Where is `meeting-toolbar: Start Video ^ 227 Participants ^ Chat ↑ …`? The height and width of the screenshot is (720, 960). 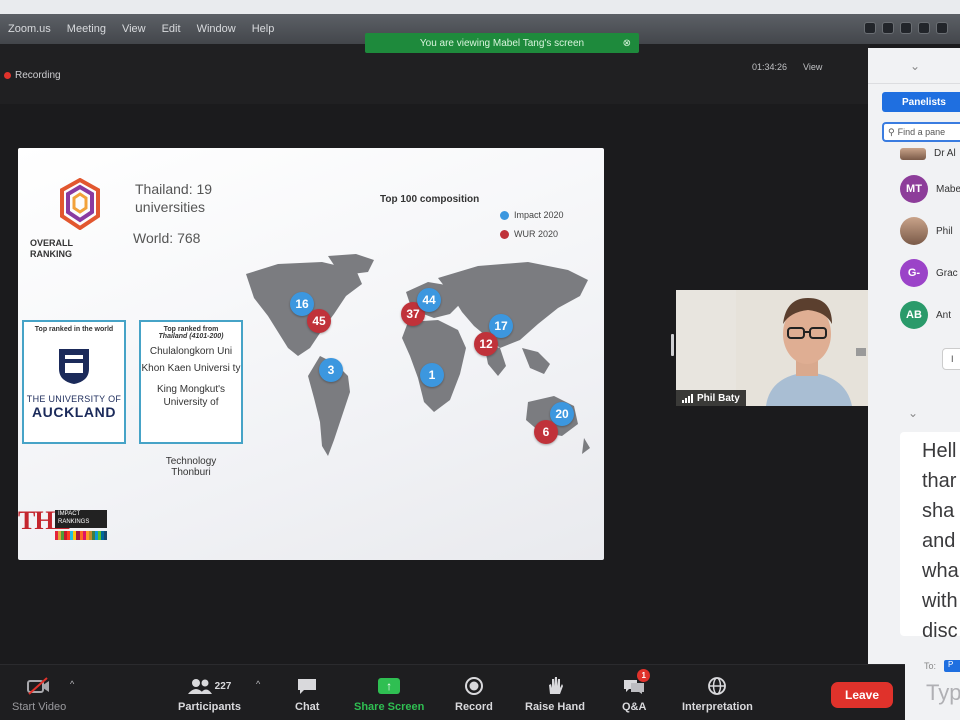
meeting-toolbar: Start Video ^ 227 Participants ^ Chat ↑ … is located at coordinates (452, 692).